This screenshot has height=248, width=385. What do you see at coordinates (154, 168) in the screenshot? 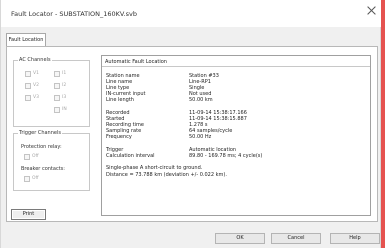
I see `fault-type-text: Single-phase A short-circuit to ground.` at bounding box center [154, 168].